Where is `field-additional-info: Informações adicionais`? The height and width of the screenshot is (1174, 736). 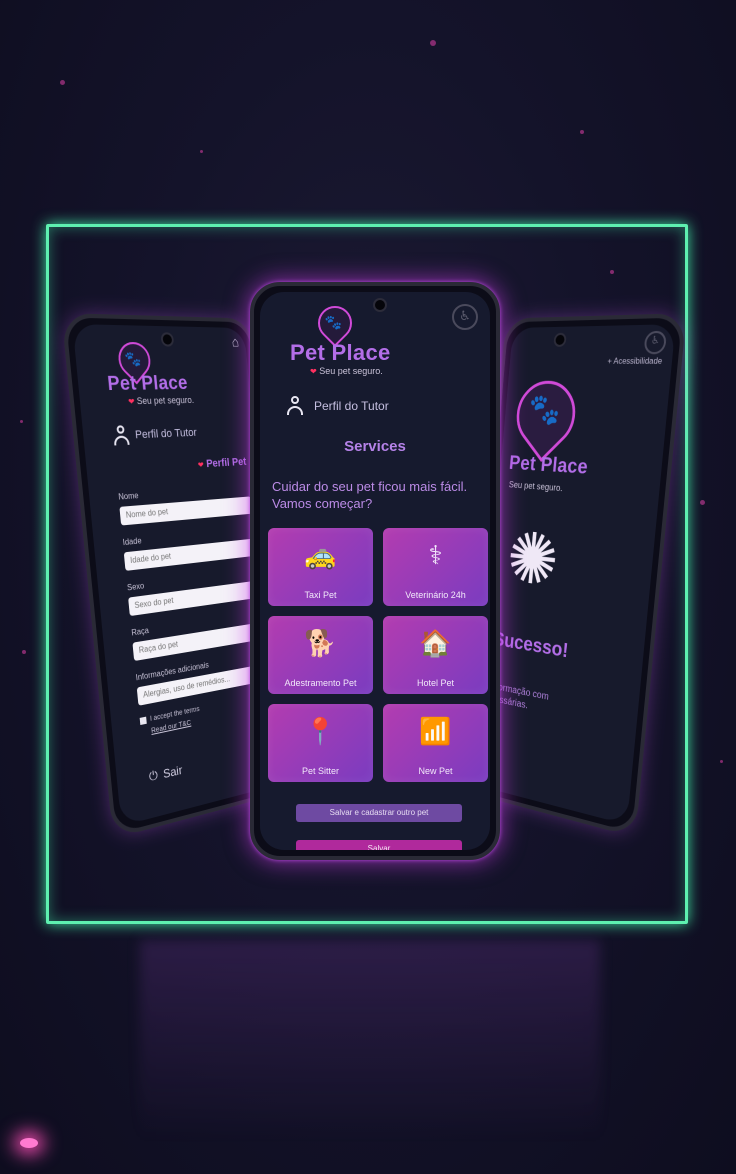 field-additional-info: Informações adicionais is located at coordinates (201, 678).